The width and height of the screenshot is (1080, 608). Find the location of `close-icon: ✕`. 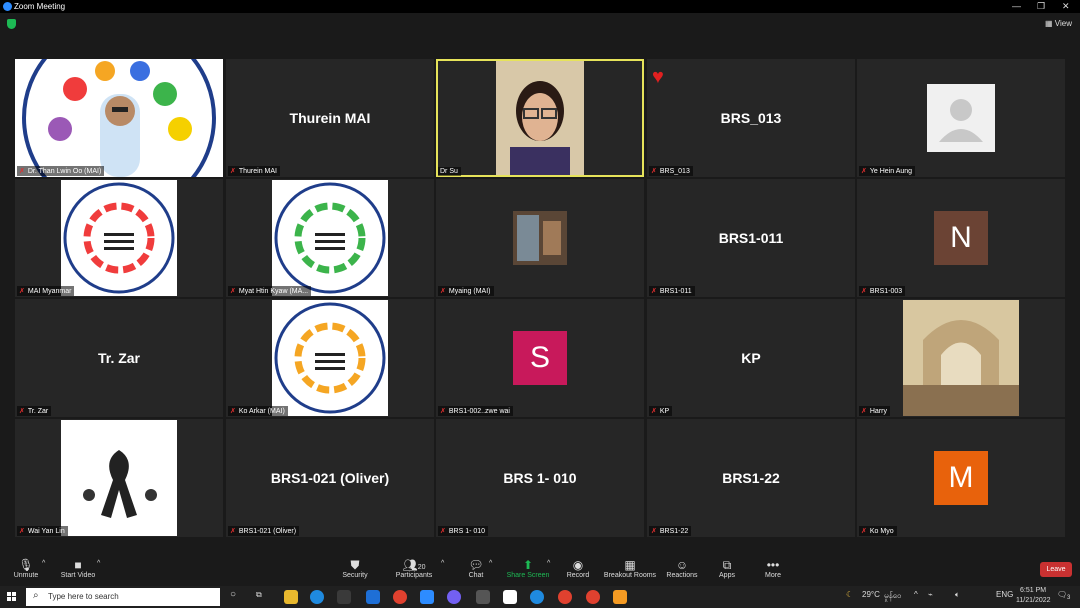

close-icon: ✕ is located at coordinates (1066, 6).